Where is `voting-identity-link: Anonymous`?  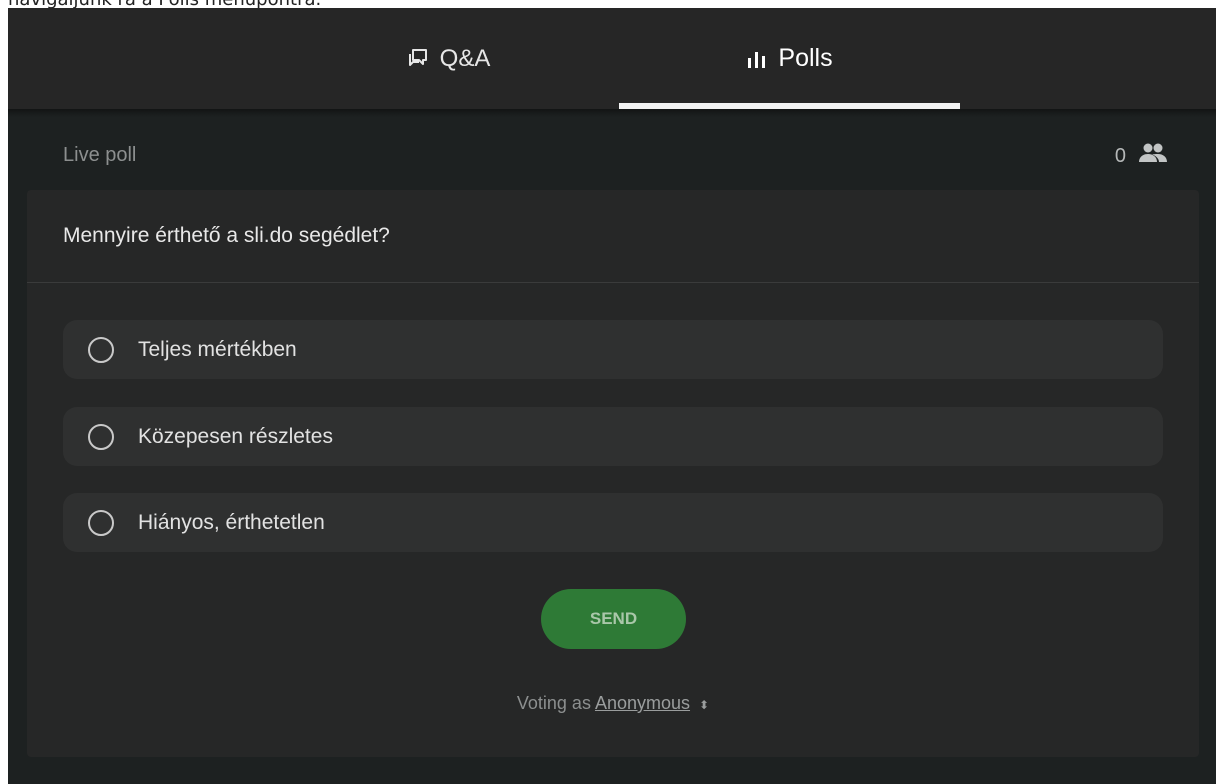 voting-identity-link: Anonymous is located at coordinates (642, 703).